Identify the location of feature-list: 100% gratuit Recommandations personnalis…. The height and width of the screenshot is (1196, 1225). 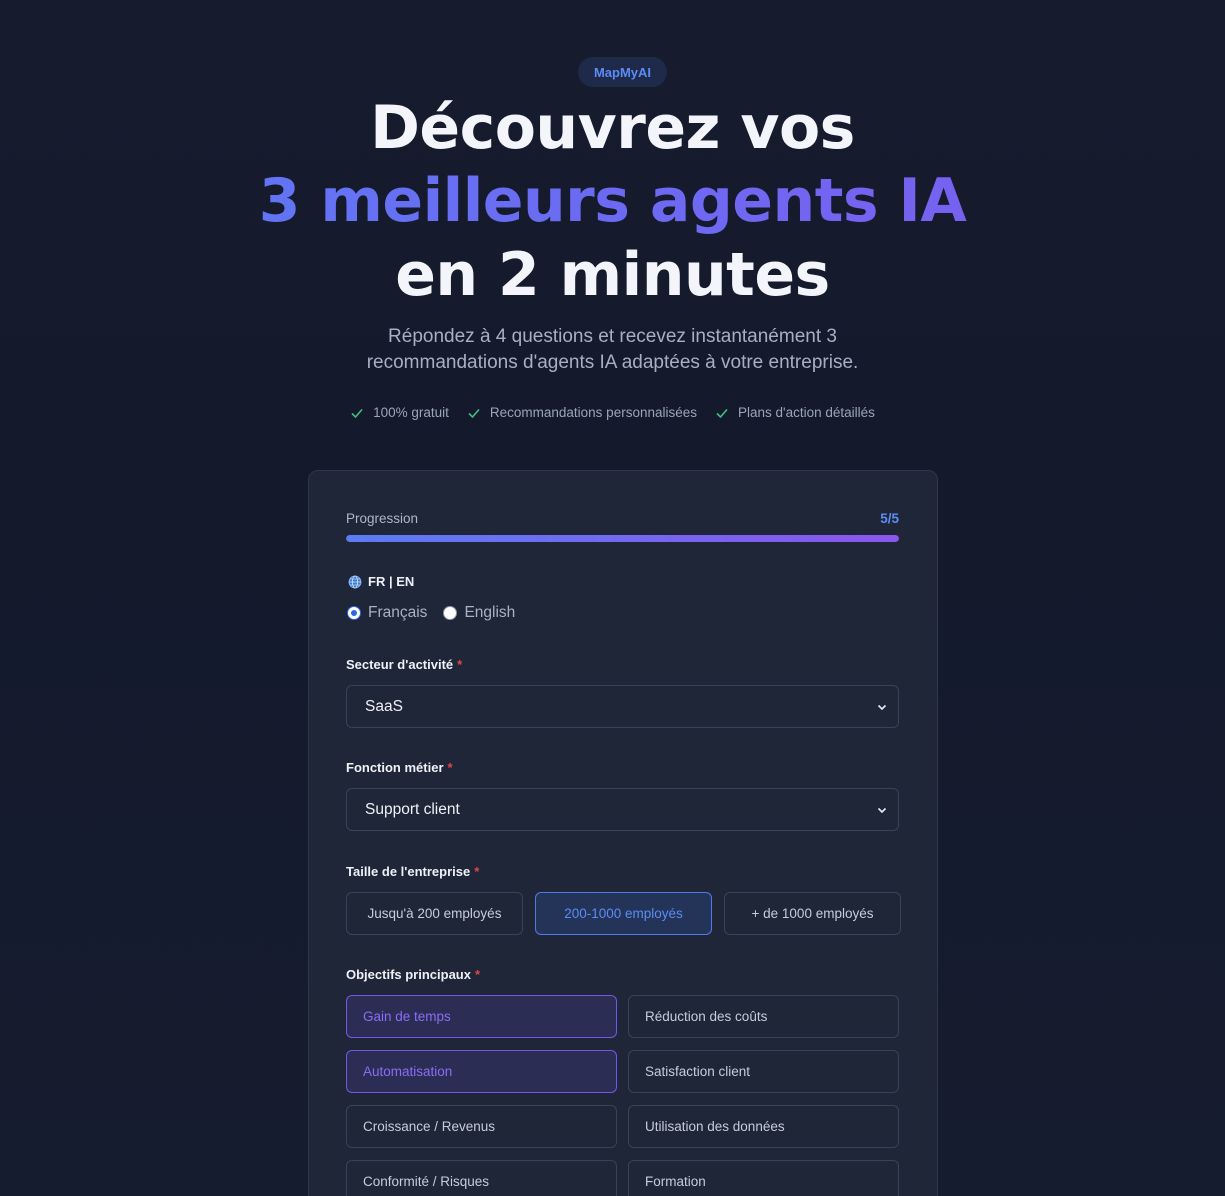
(612, 412).